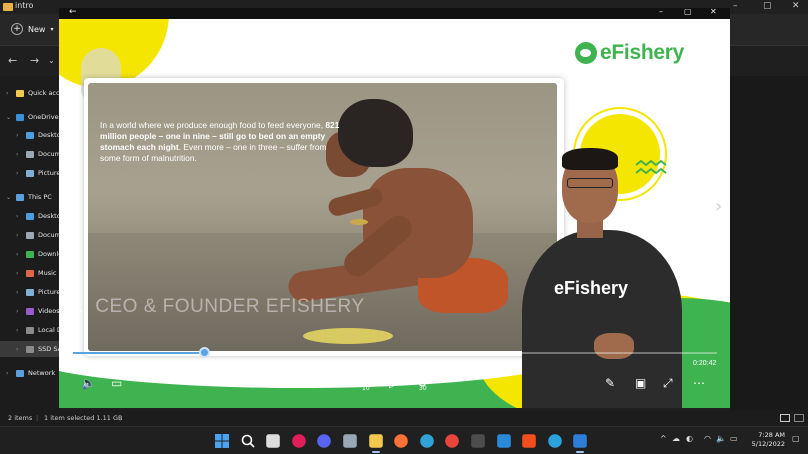 This screenshot has height=454, width=808. I want to click on chrome-icon, so click(452, 441).